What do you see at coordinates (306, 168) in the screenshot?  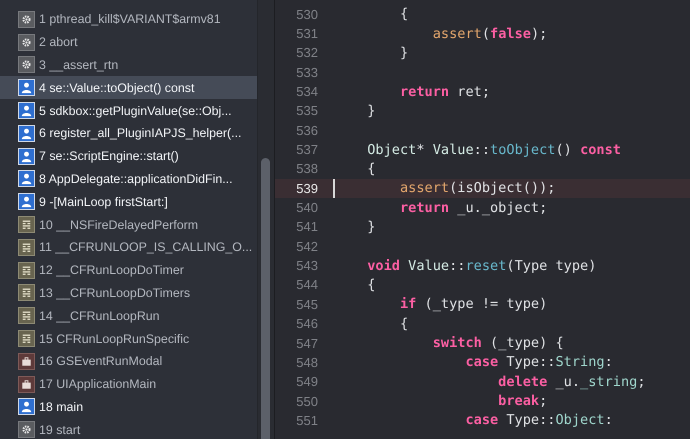 I see `line-number: 538` at bounding box center [306, 168].